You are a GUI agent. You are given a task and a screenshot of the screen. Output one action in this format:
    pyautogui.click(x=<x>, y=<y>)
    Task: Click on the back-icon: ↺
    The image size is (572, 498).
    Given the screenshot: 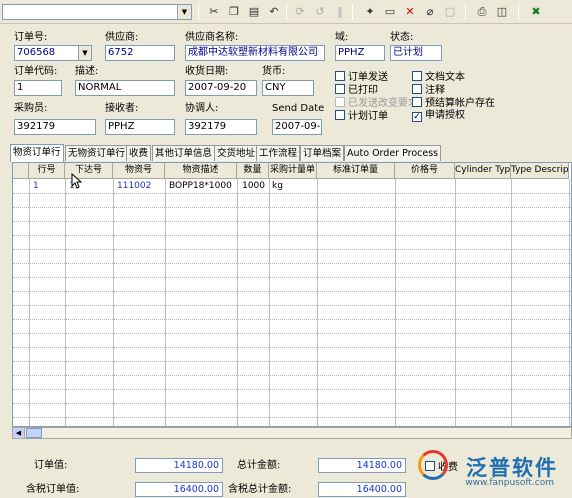 What is the action you would take?
    pyautogui.click(x=320, y=12)
    